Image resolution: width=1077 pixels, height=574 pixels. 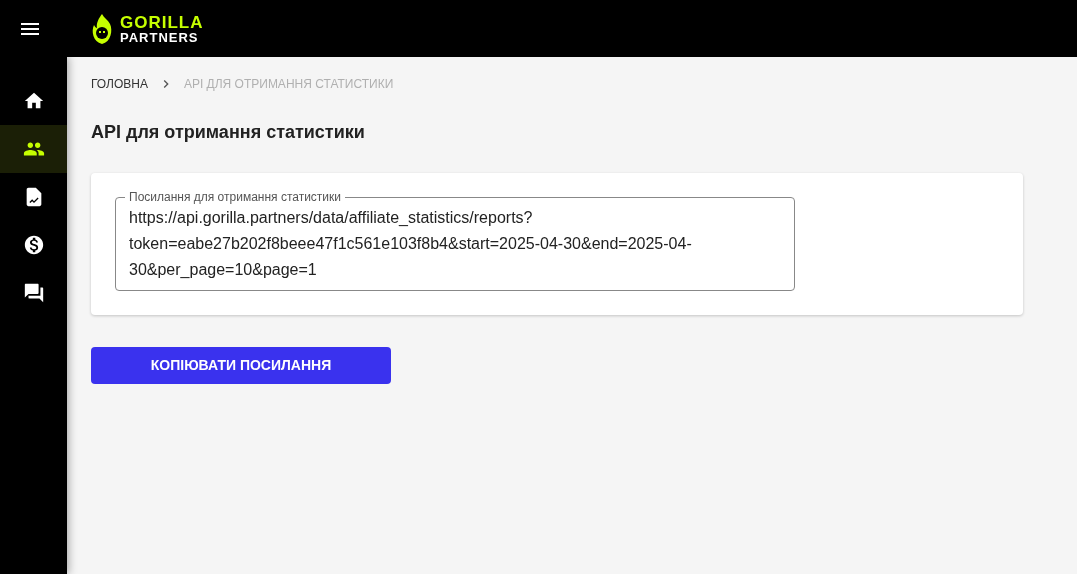 I want to click on dollar-icon, so click(x=33, y=245).